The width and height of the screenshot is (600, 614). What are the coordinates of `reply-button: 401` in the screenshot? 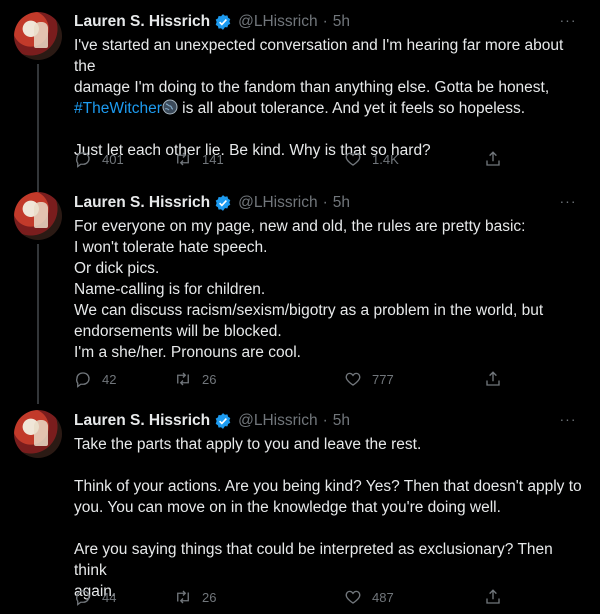 It's located at (99, 159).